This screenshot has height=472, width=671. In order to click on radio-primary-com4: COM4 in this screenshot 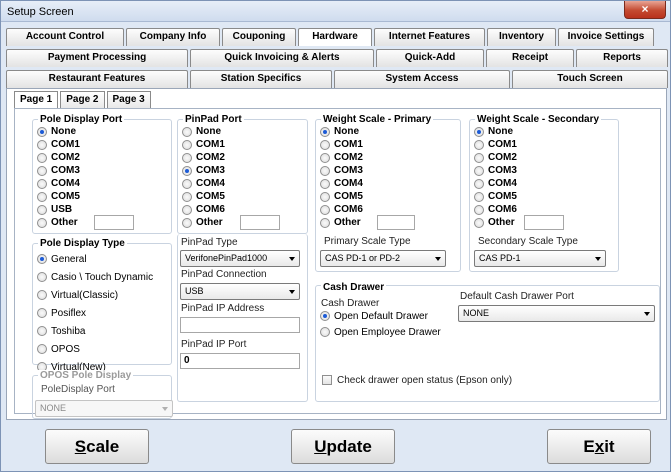, I will do `click(341, 183)`.